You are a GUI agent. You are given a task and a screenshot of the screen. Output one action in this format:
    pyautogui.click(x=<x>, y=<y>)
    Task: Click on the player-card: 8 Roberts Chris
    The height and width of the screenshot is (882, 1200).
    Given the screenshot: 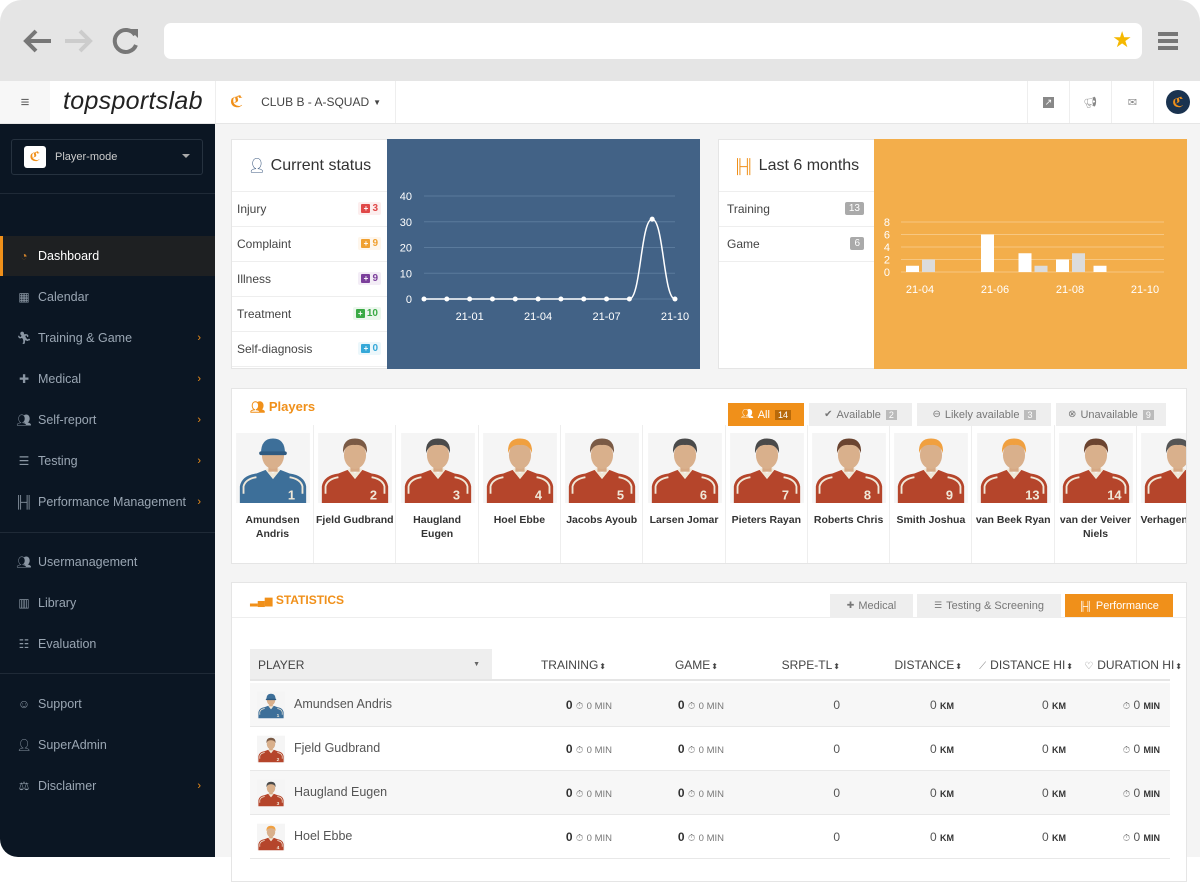 What is the action you would take?
    pyautogui.click(x=849, y=494)
    